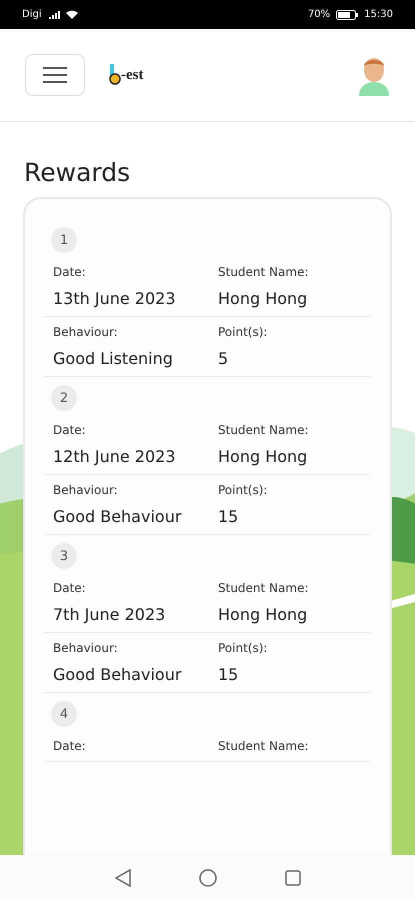 The width and height of the screenshot is (415, 900). Describe the element at coordinates (122, 877) in the screenshot. I see `back-button` at that location.